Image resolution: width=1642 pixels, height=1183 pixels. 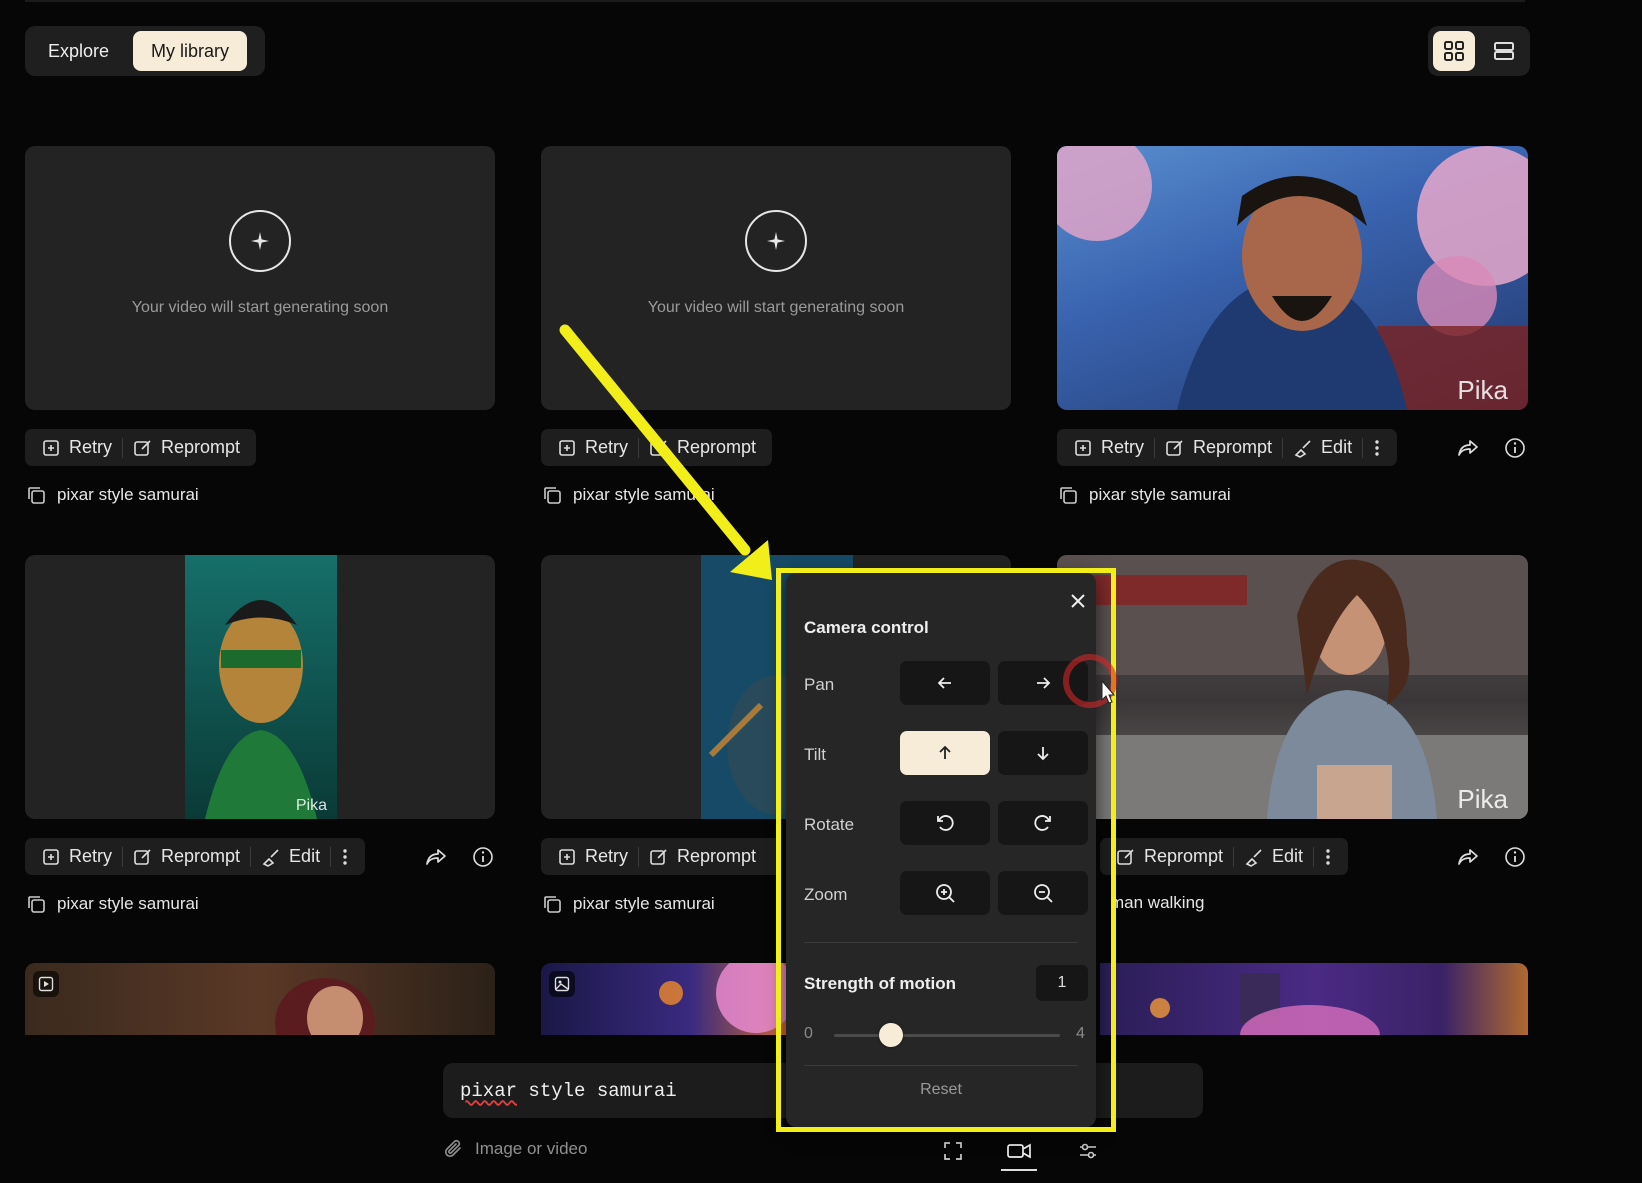 What do you see at coordinates (1292, 687) in the screenshot?
I see `video-card-woman: Pika` at bounding box center [1292, 687].